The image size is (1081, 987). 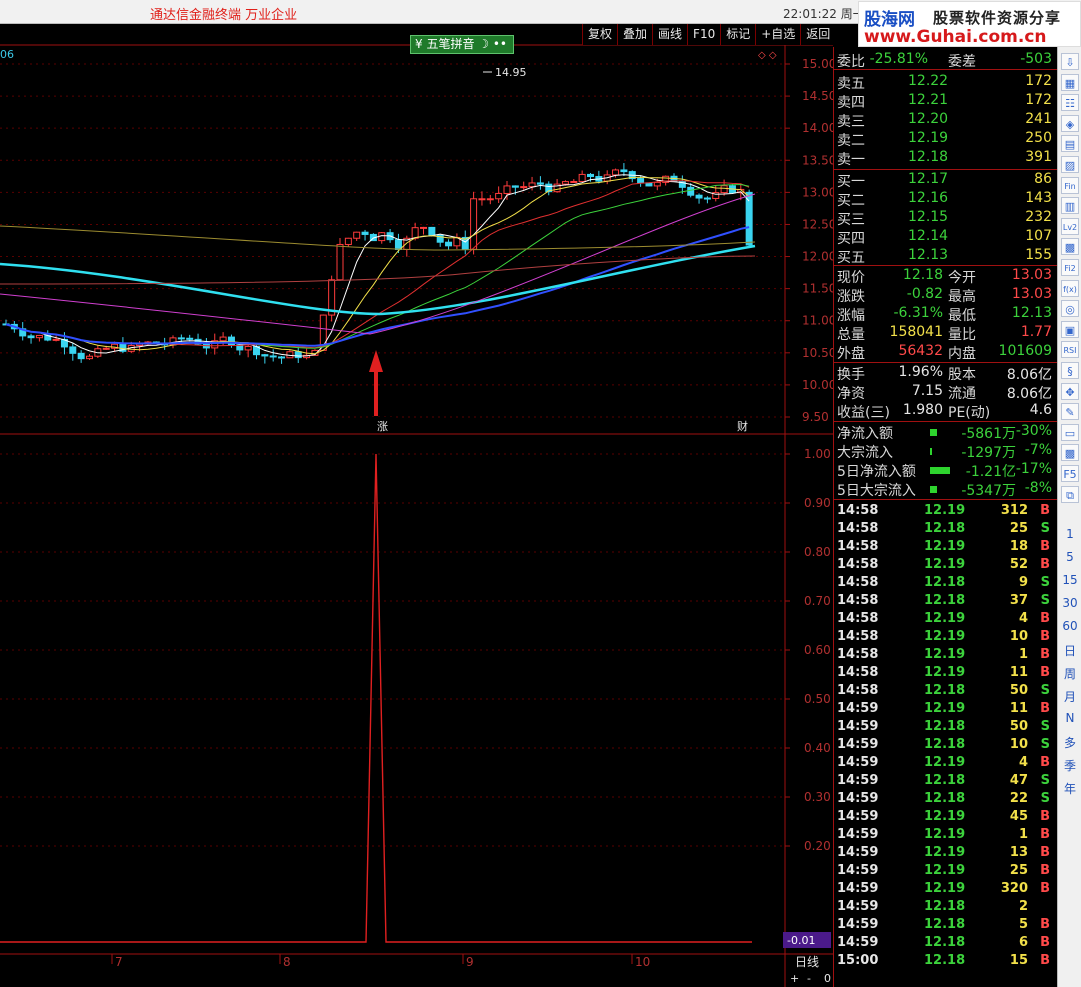 I want to click on stat-label: 现价, so click(x=851, y=278).